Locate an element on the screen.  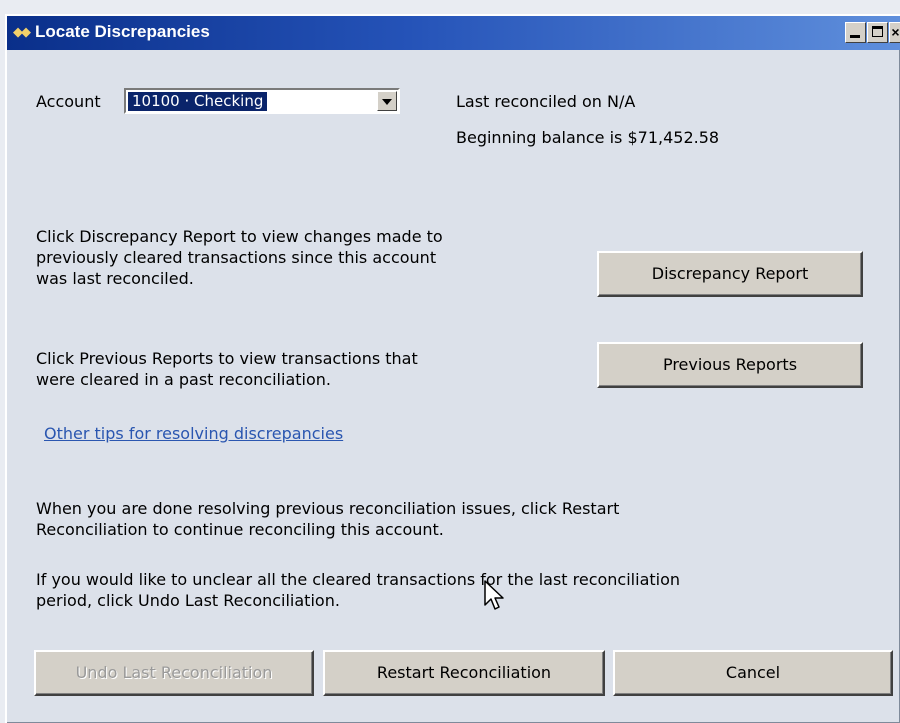
minimize-button is located at coordinates (855, 32).